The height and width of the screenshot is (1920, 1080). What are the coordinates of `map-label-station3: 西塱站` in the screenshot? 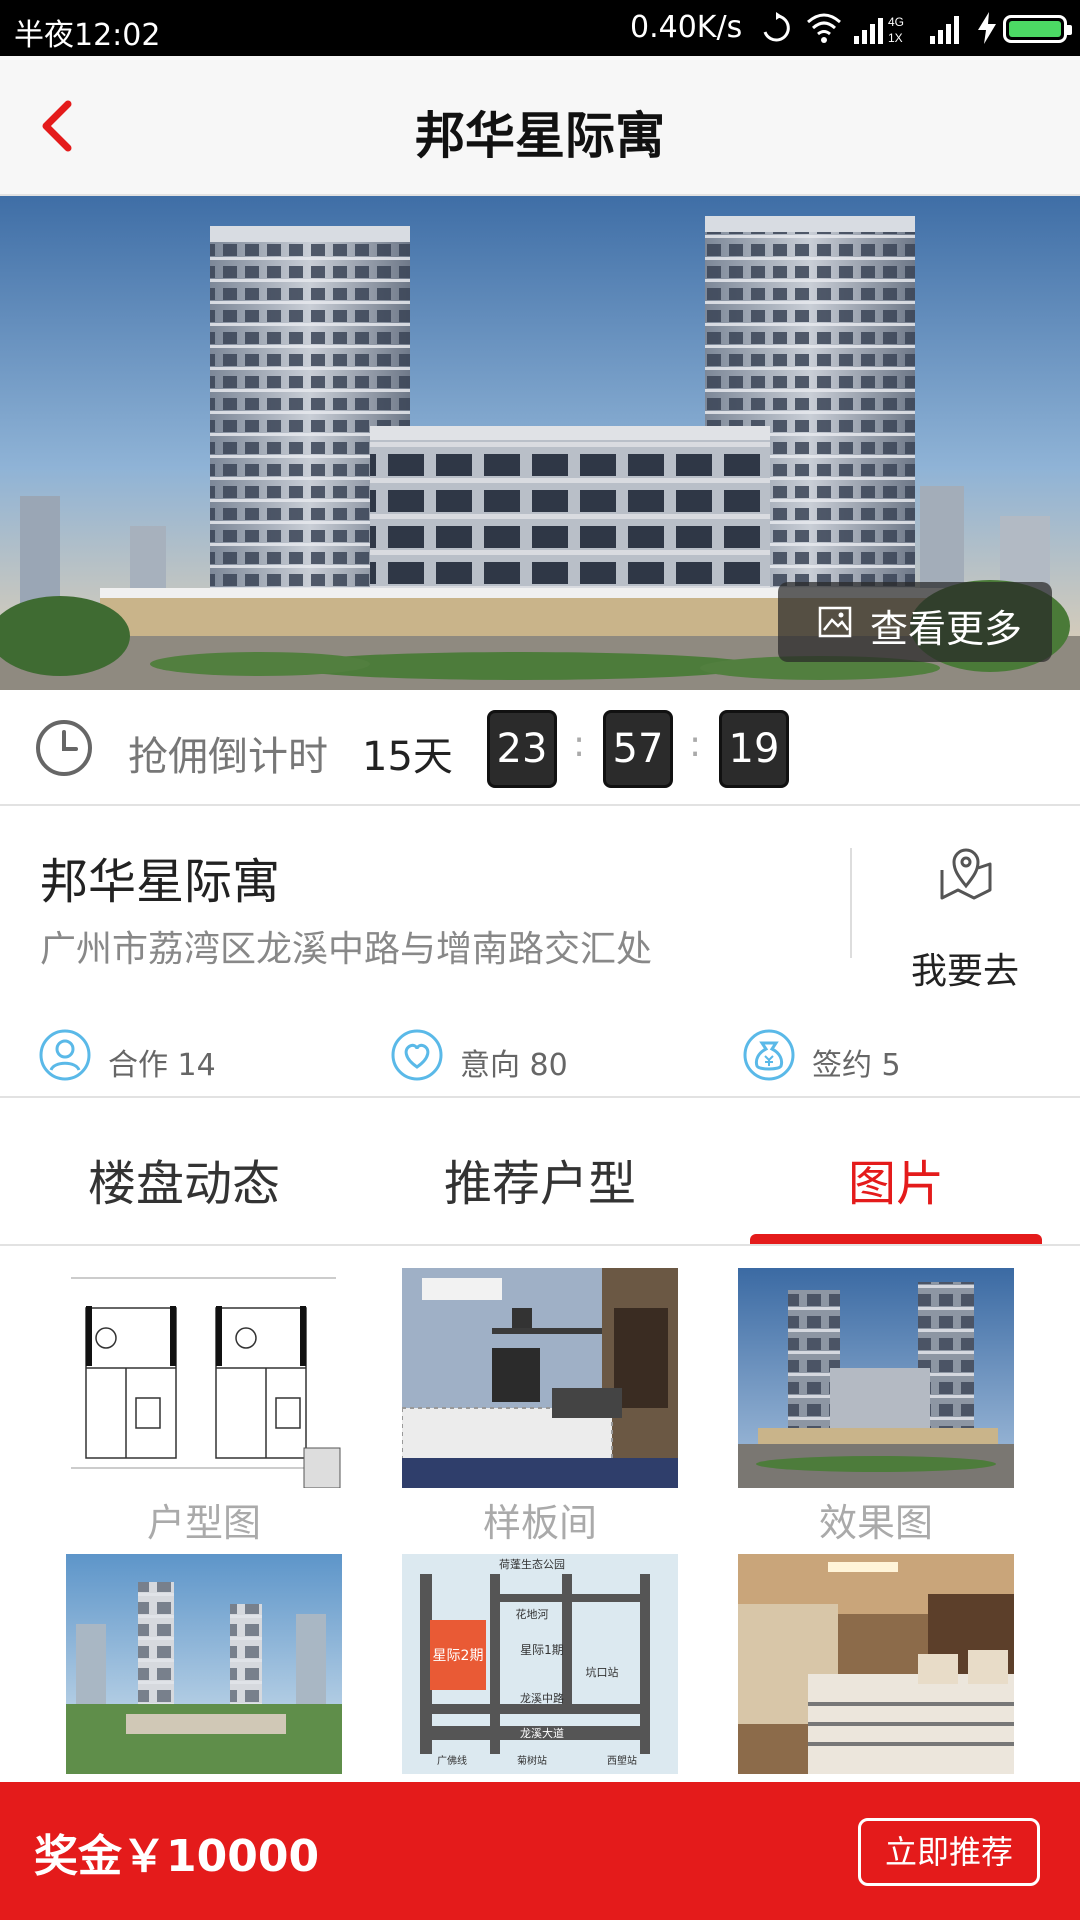 It's located at (622, 1760).